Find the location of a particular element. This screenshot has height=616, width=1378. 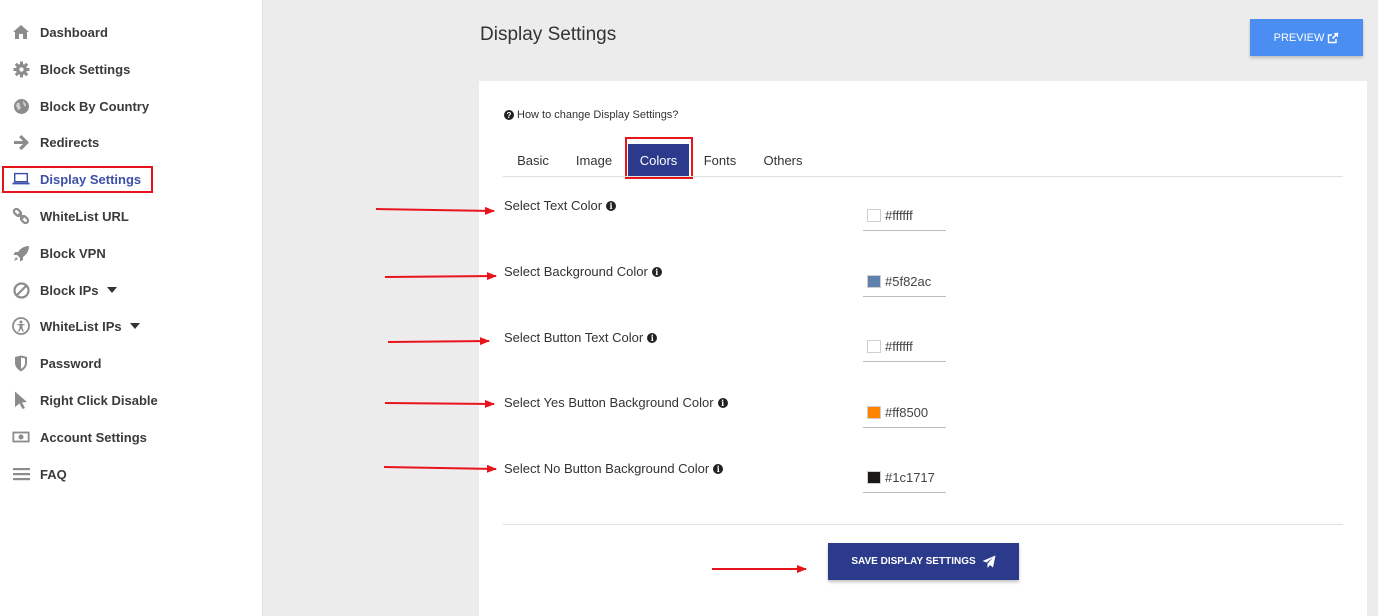

globe-icon is located at coordinates (21, 106).